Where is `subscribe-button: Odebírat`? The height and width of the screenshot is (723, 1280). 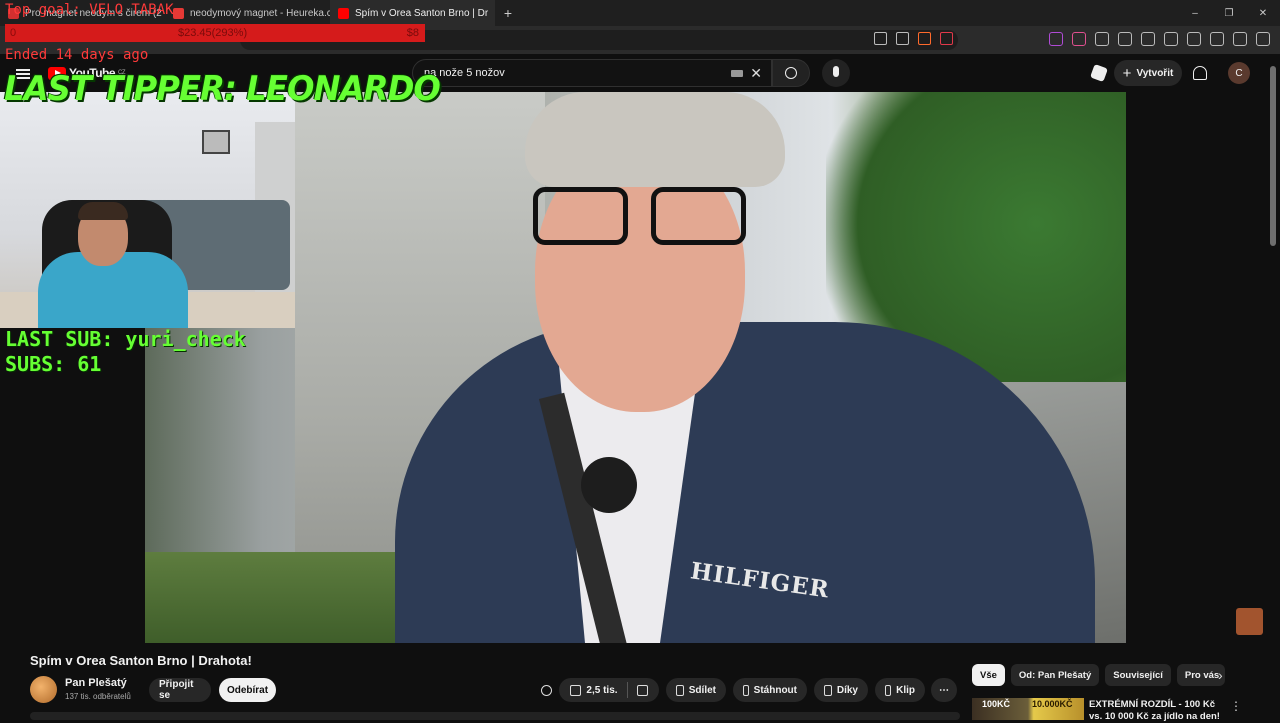 subscribe-button: Odebírat is located at coordinates (247, 690).